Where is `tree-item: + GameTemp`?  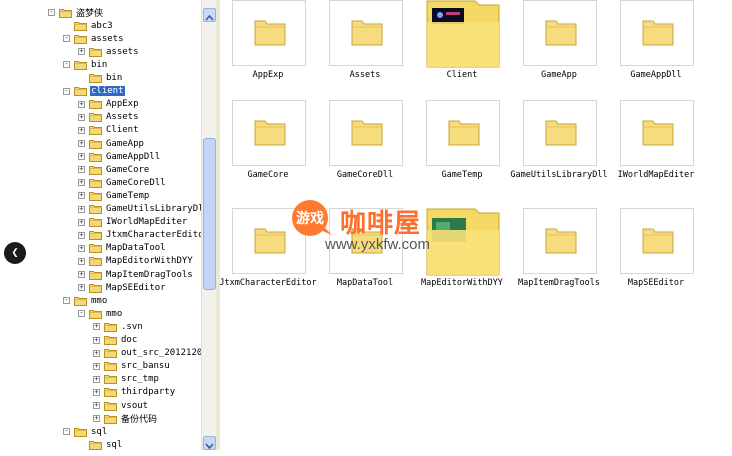 tree-item: + GameTemp is located at coordinates (114, 195).